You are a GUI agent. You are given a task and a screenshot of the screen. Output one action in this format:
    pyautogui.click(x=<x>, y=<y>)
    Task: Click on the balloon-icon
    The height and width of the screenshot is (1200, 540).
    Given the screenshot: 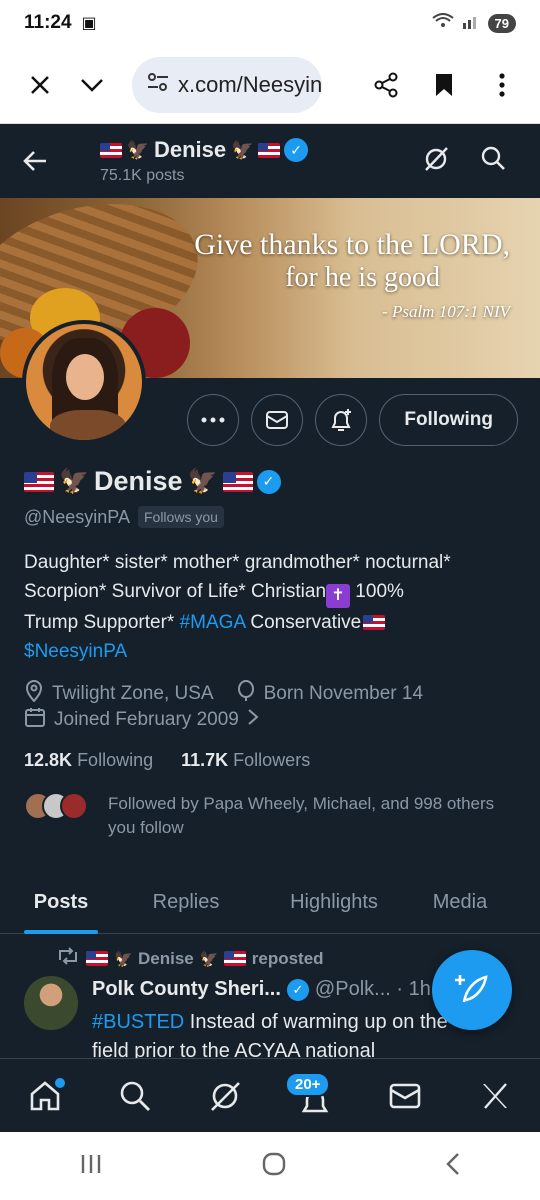 What is the action you would take?
    pyautogui.click(x=246, y=694)
    